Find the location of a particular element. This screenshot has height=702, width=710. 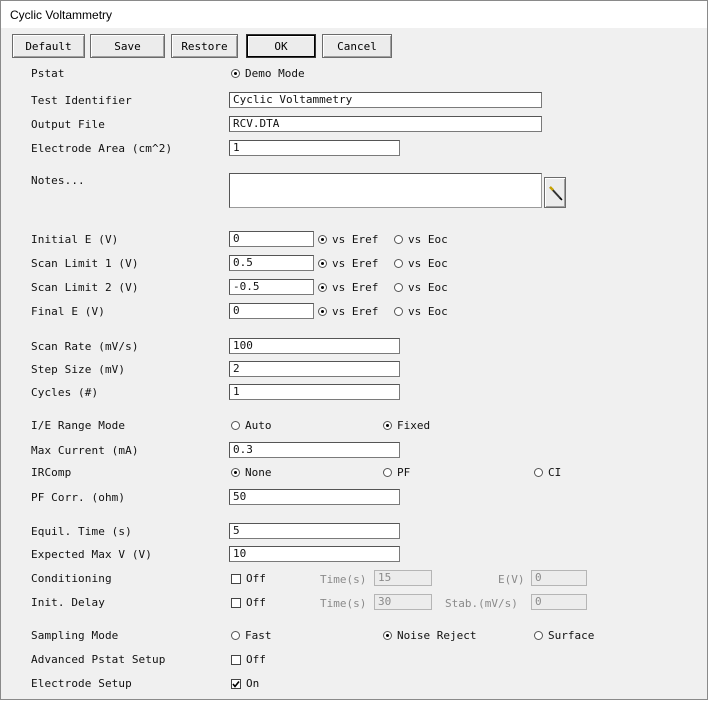

conditioning-check-label: Off is located at coordinates (256, 578).